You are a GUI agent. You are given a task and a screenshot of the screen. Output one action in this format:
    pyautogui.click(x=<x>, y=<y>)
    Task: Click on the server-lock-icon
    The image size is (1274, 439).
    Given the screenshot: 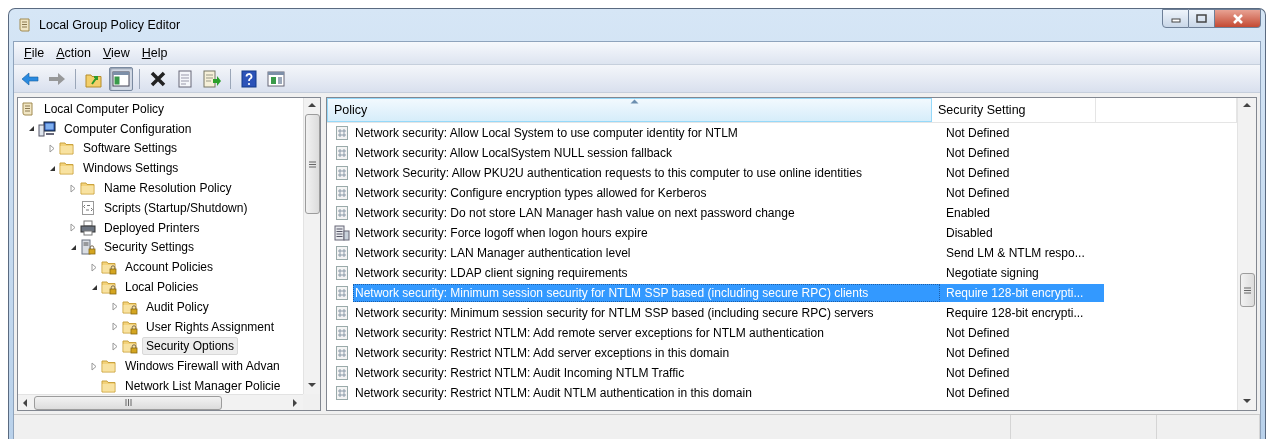 What is the action you would take?
    pyautogui.click(x=88, y=247)
    